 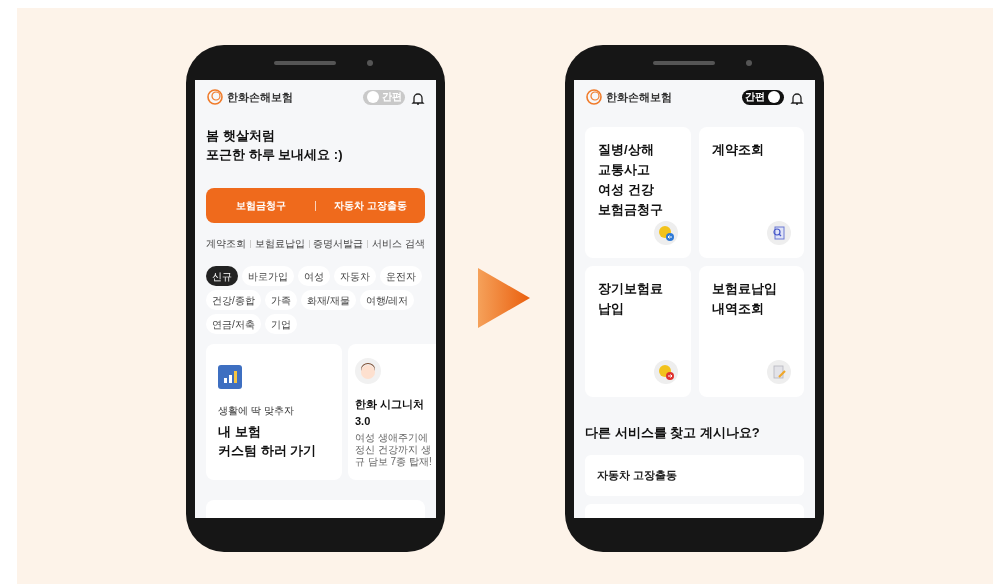 I want to click on quick-link: 증명서발급, so click(x=338, y=243).